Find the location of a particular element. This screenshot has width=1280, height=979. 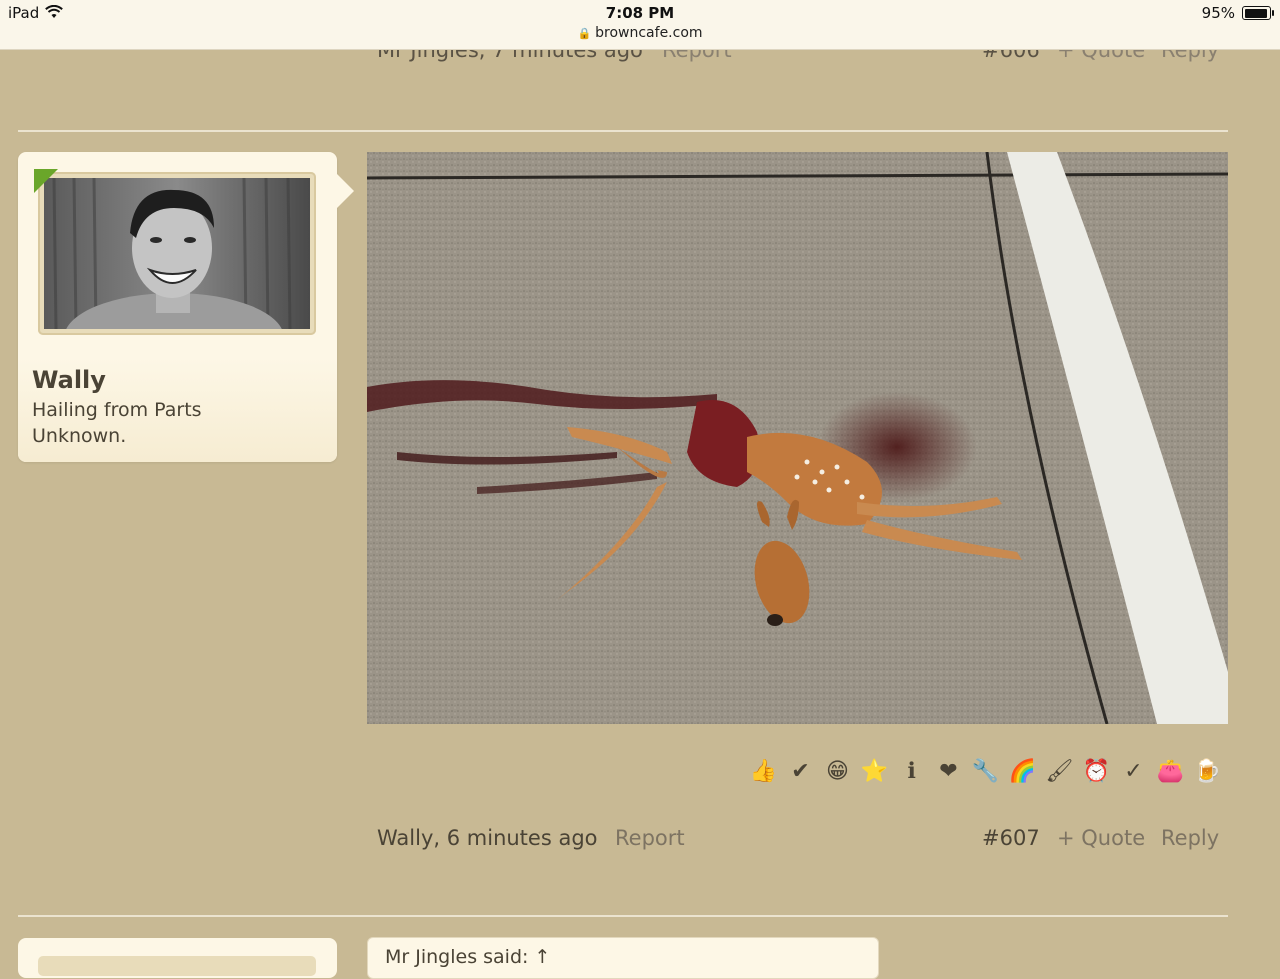

user-title: Hailing from Parts Unknown. is located at coordinates (117, 423).